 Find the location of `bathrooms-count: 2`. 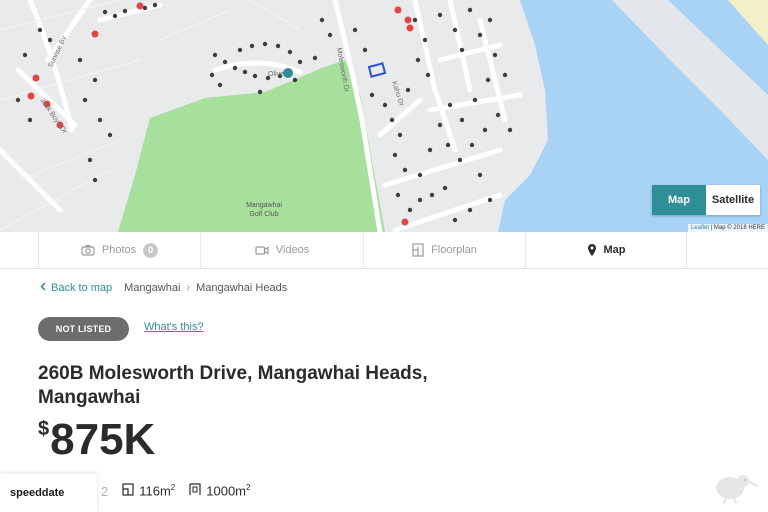

bathrooms-count: 2 is located at coordinates (105, 491).